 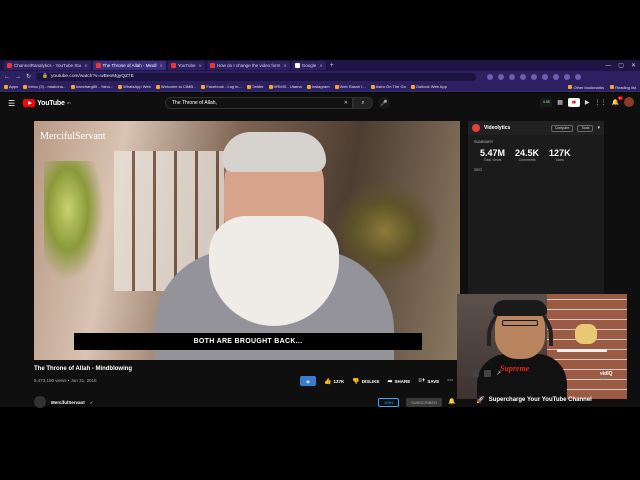 What do you see at coordinates (11, 103) in the screenshot?
I see `hamburger-menu-icon: ☰` at bounding box center [11, 103].